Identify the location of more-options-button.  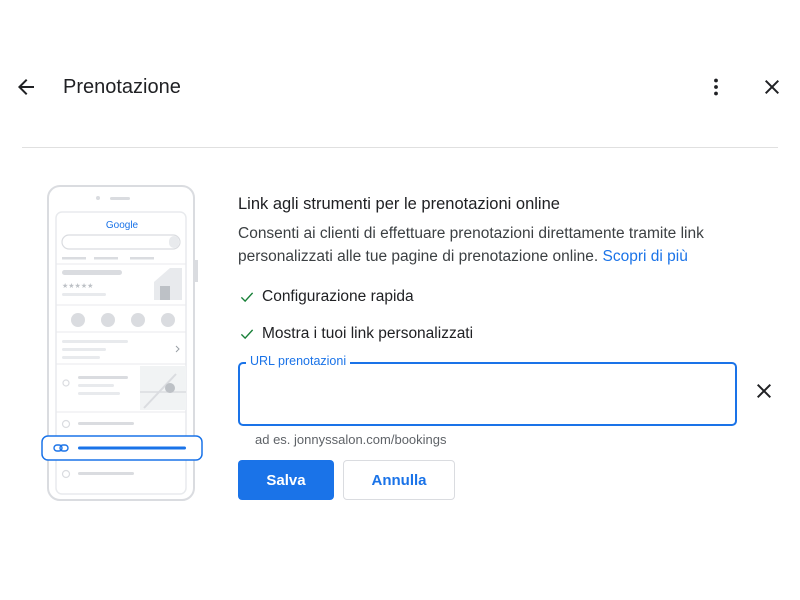
(716, 87).